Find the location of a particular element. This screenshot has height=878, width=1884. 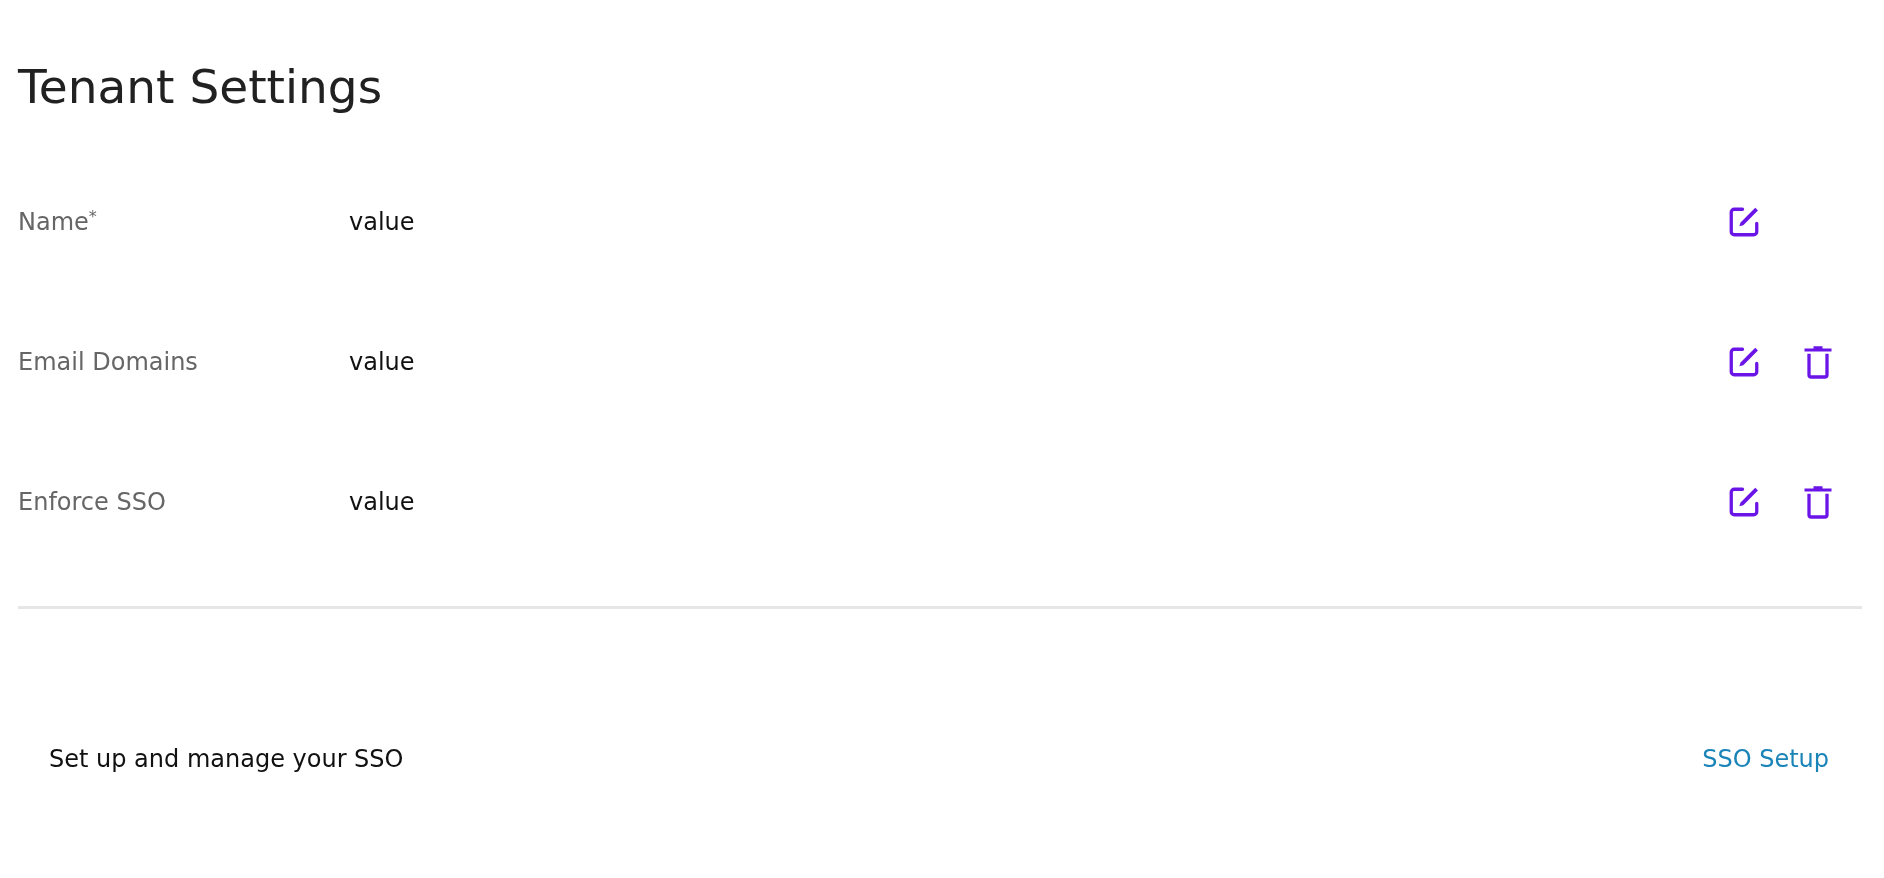

field-label: Name$^{*}$ is located at coordinates (58, 222).